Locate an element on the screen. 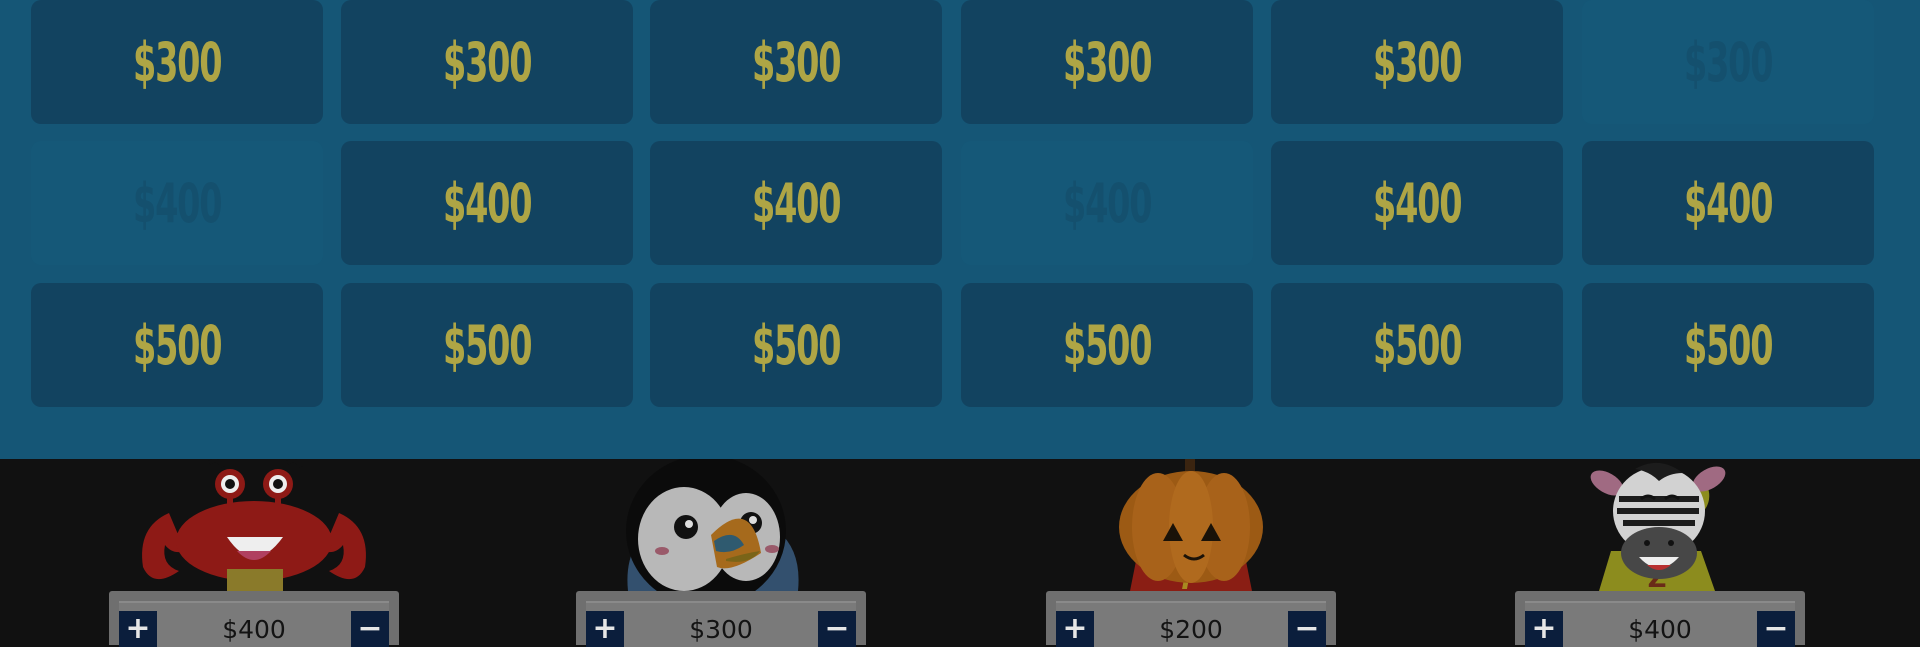 The height and width of the screenshot is (647, 1920). tile-r2-c1: $500 is located at coordinates (487, 345).